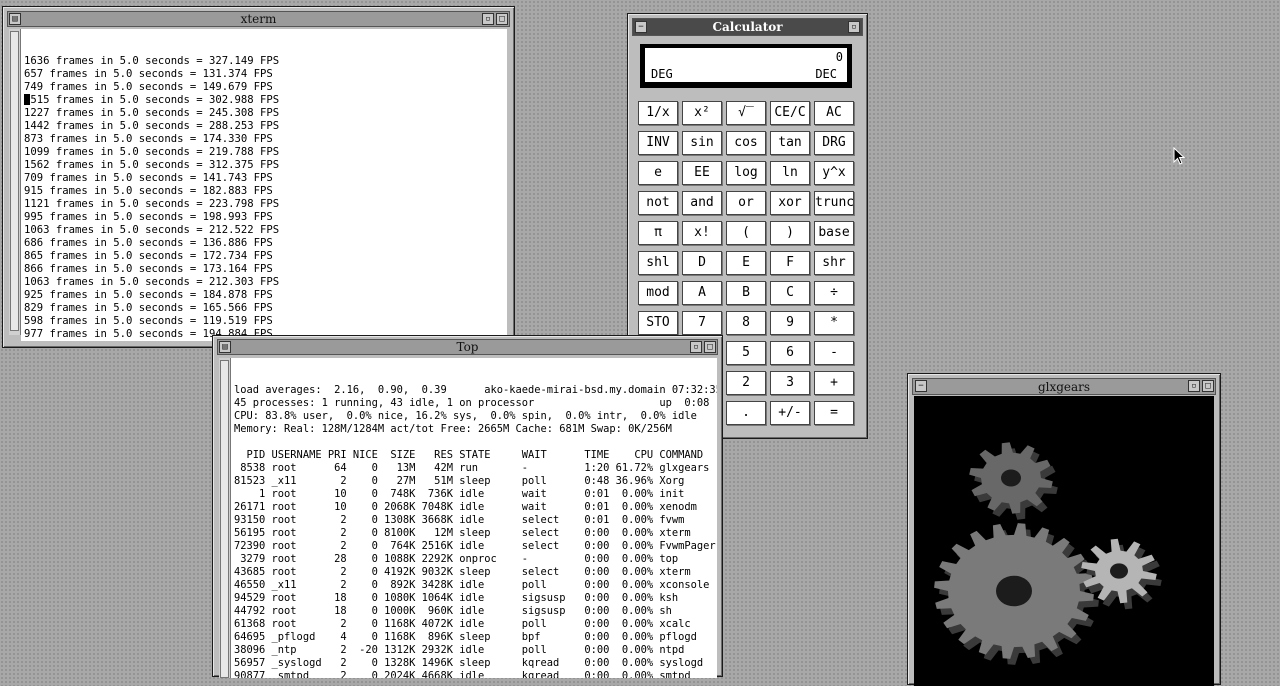 Image resolution: width=1280 pixels, height=686 pixels. I want to click on xterm-scrollbar-thumb, so click(14, 181).